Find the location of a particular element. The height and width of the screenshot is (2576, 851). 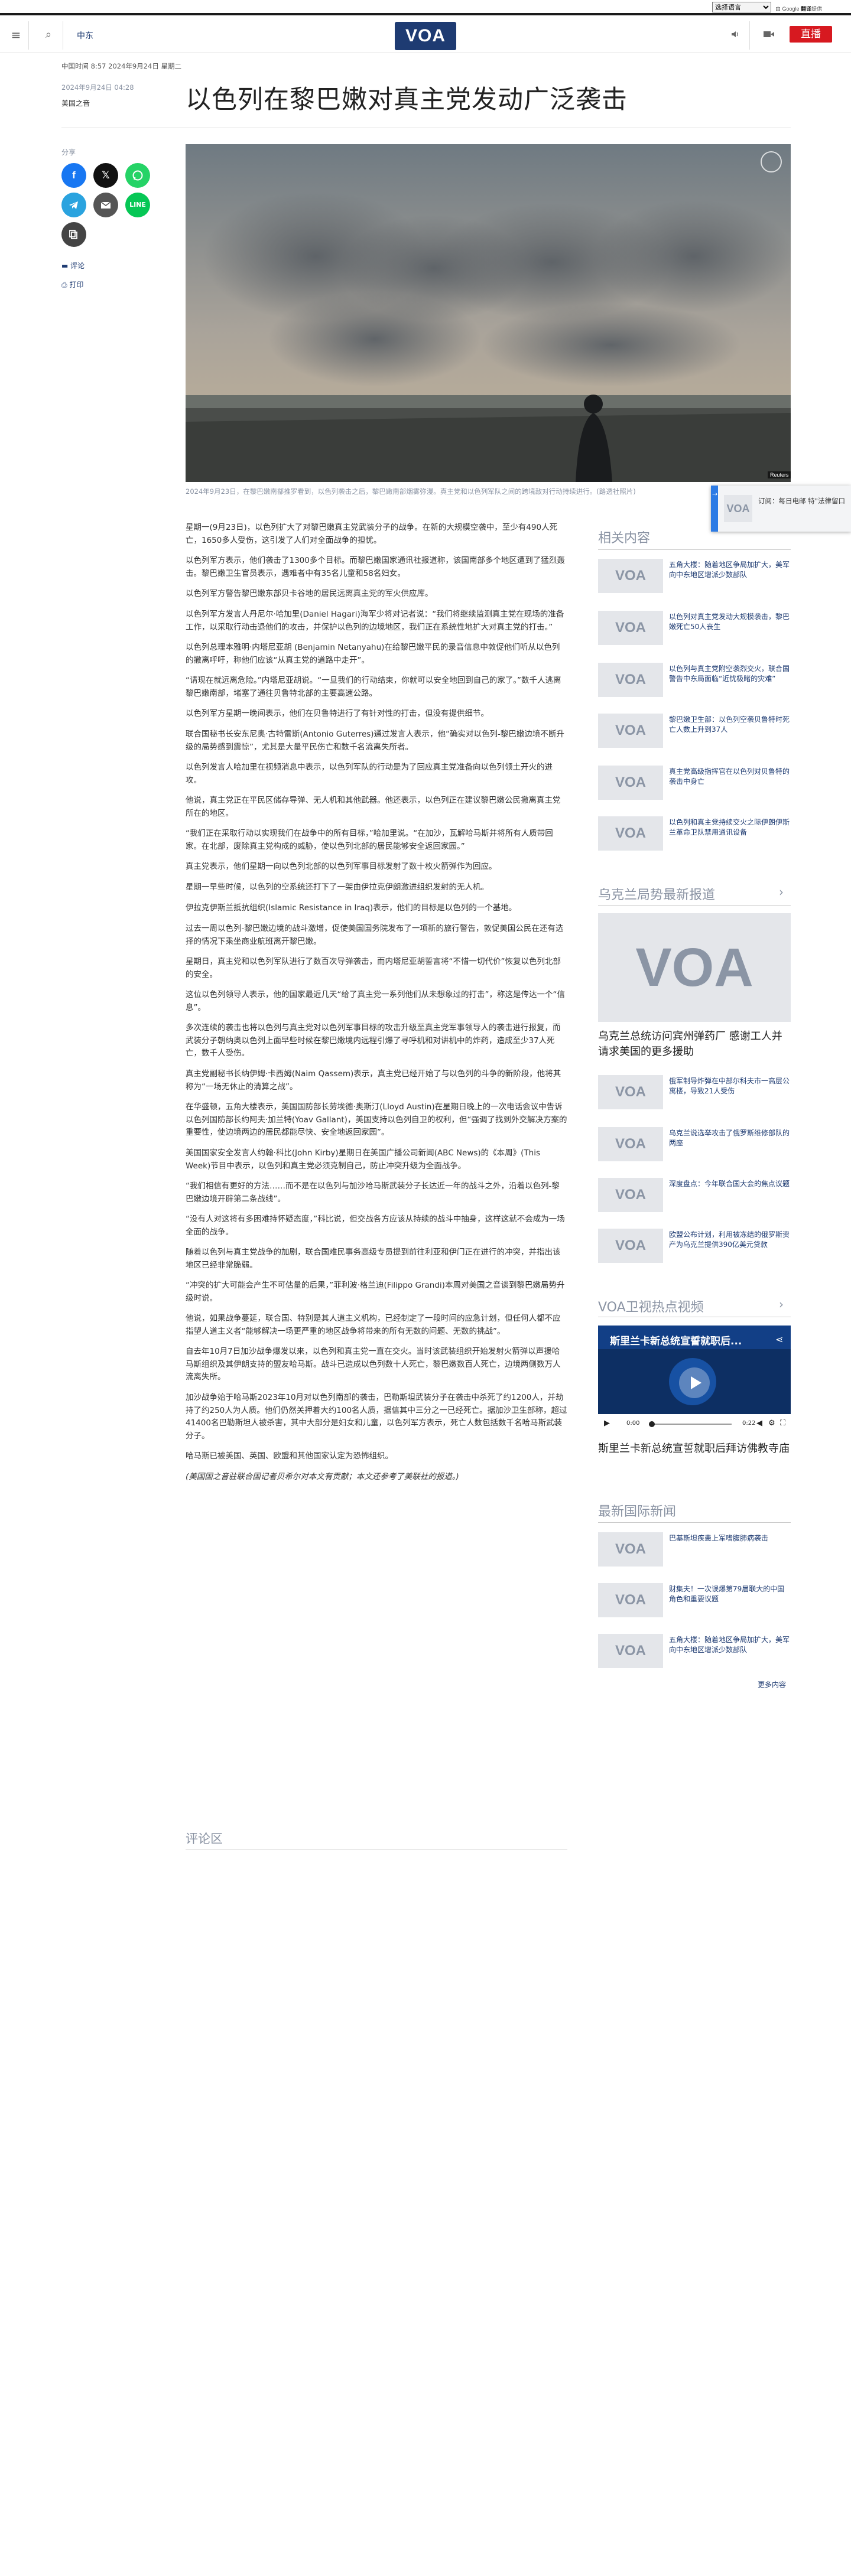

audio-icon is located at coordinates (735, 36).